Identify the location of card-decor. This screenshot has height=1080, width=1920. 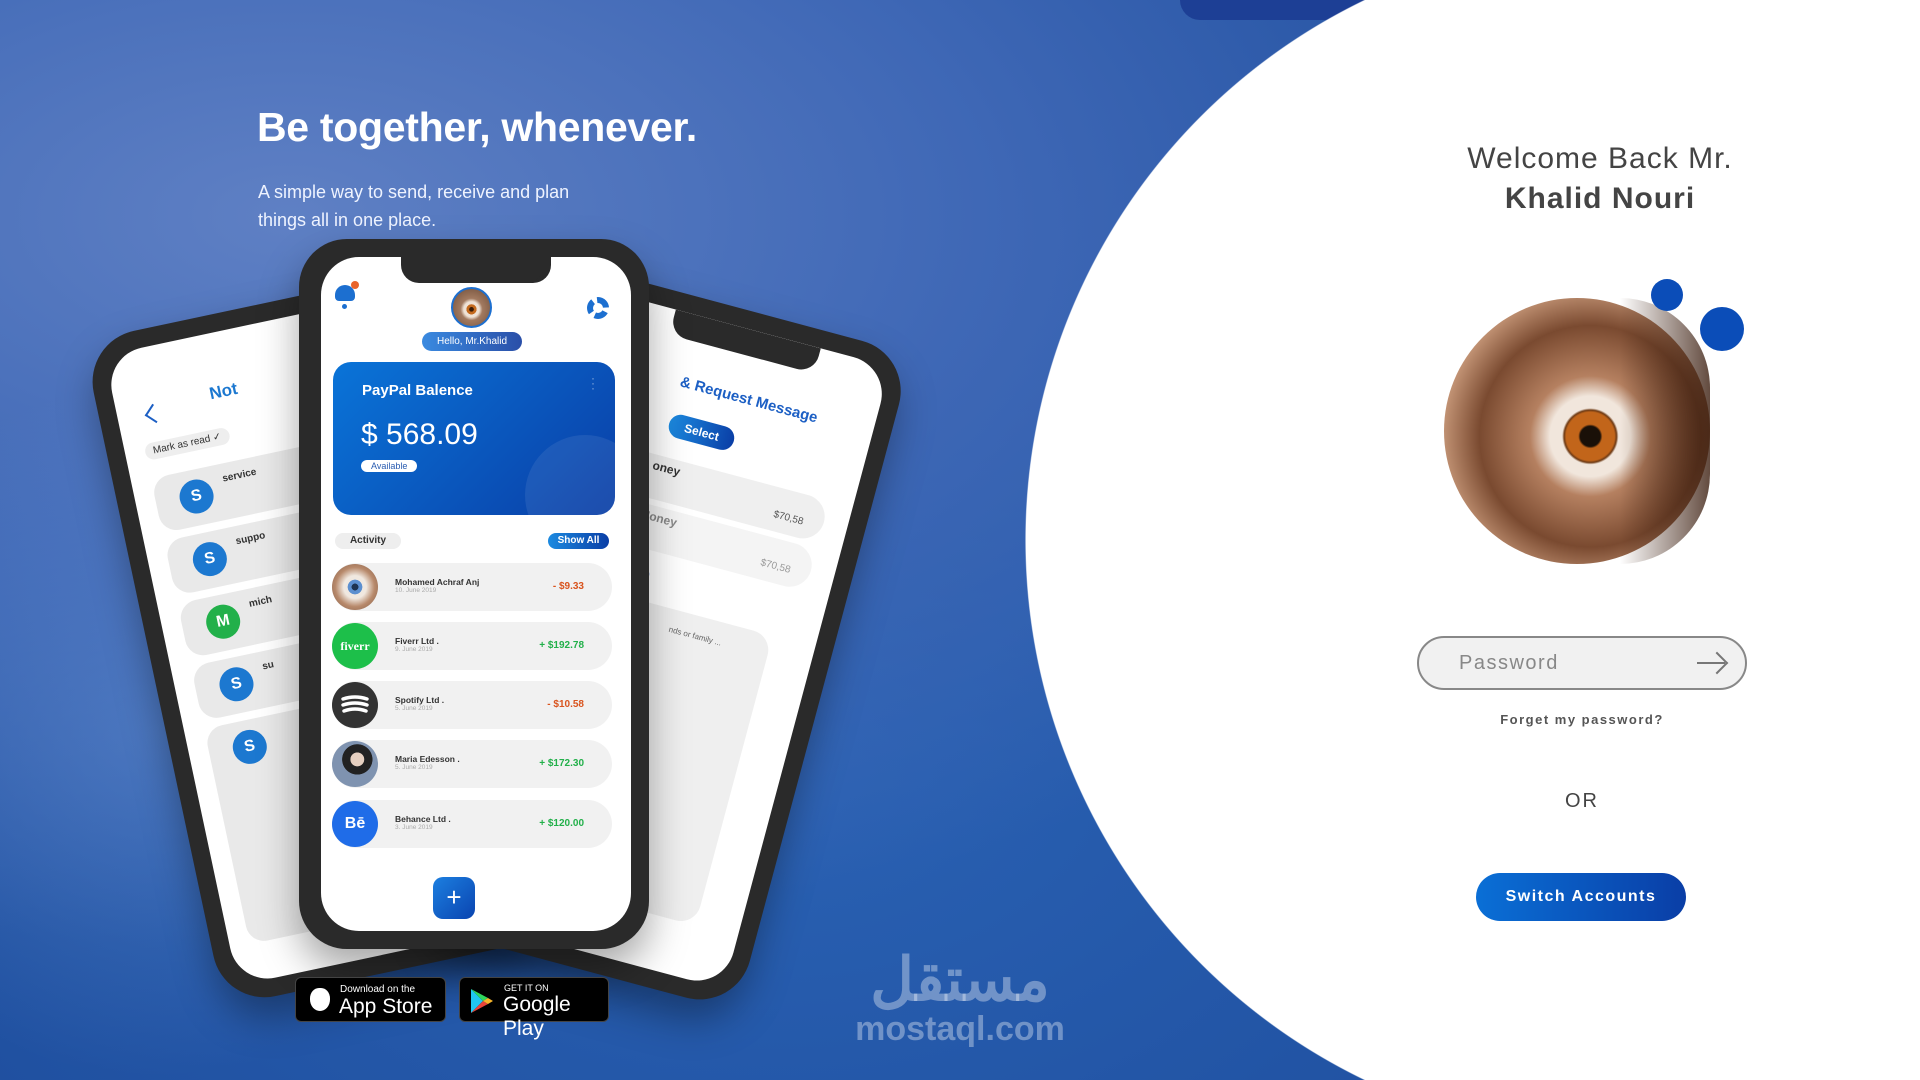
(570, 475).